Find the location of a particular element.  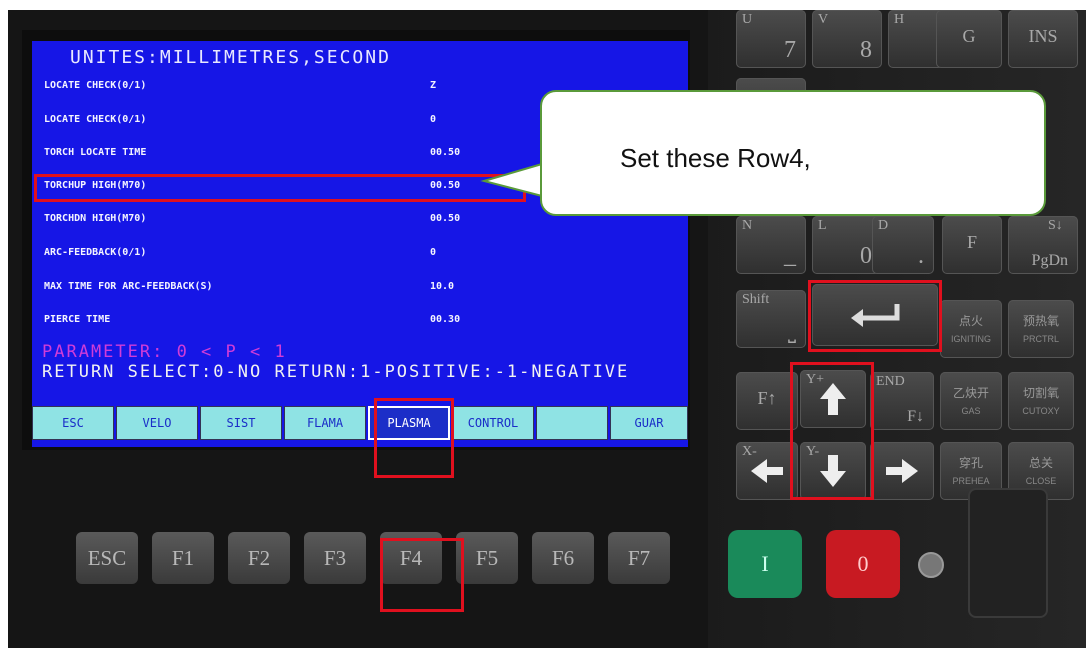

param-label: ARC-FEEDBACK(0/1) is located at coordinates (95, 252).